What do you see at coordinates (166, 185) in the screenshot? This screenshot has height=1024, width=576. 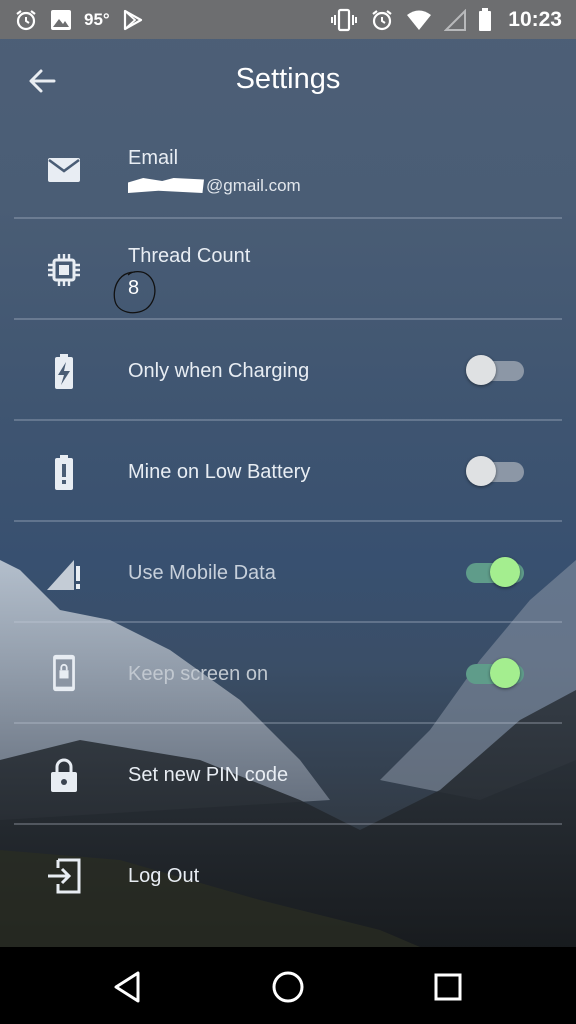 I see `redacted-email-user` at bounding box center [166, 185].